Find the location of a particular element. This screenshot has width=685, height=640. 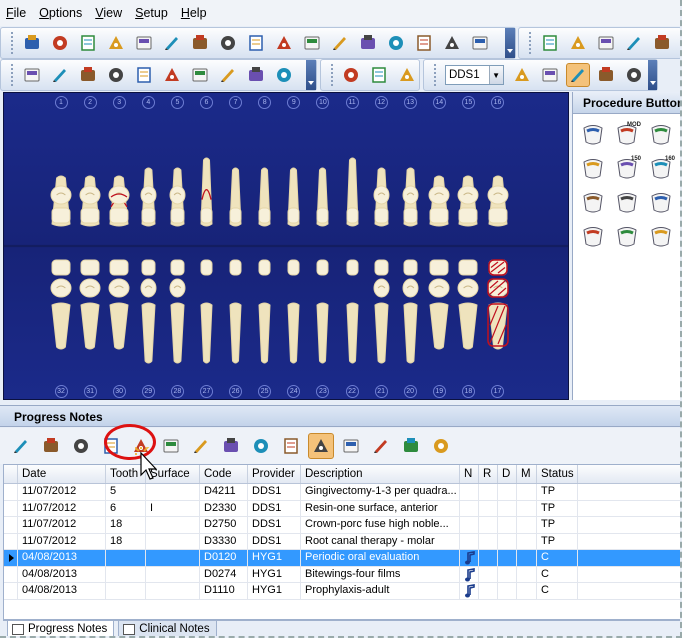

col-n: N is located at coordinates (469, 474).